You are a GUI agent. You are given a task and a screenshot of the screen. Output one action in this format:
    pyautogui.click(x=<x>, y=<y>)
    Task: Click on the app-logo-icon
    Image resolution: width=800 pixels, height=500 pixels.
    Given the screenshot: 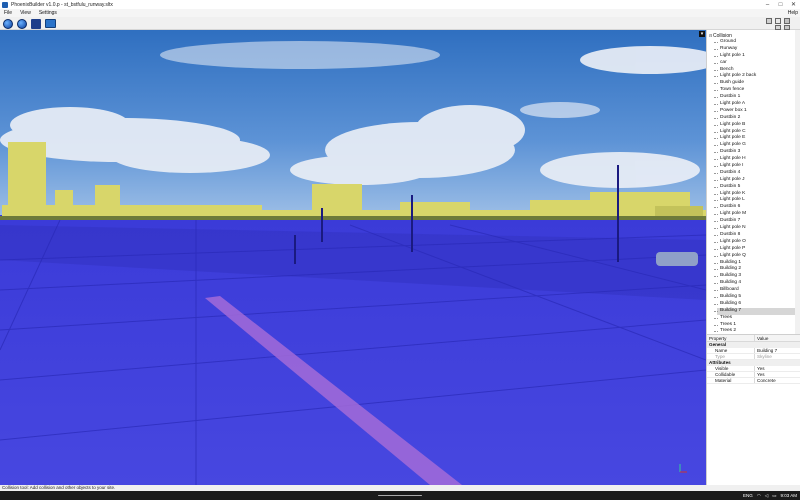 What is the action you would take?
    pyautogui.click(x=5, y=4)
    